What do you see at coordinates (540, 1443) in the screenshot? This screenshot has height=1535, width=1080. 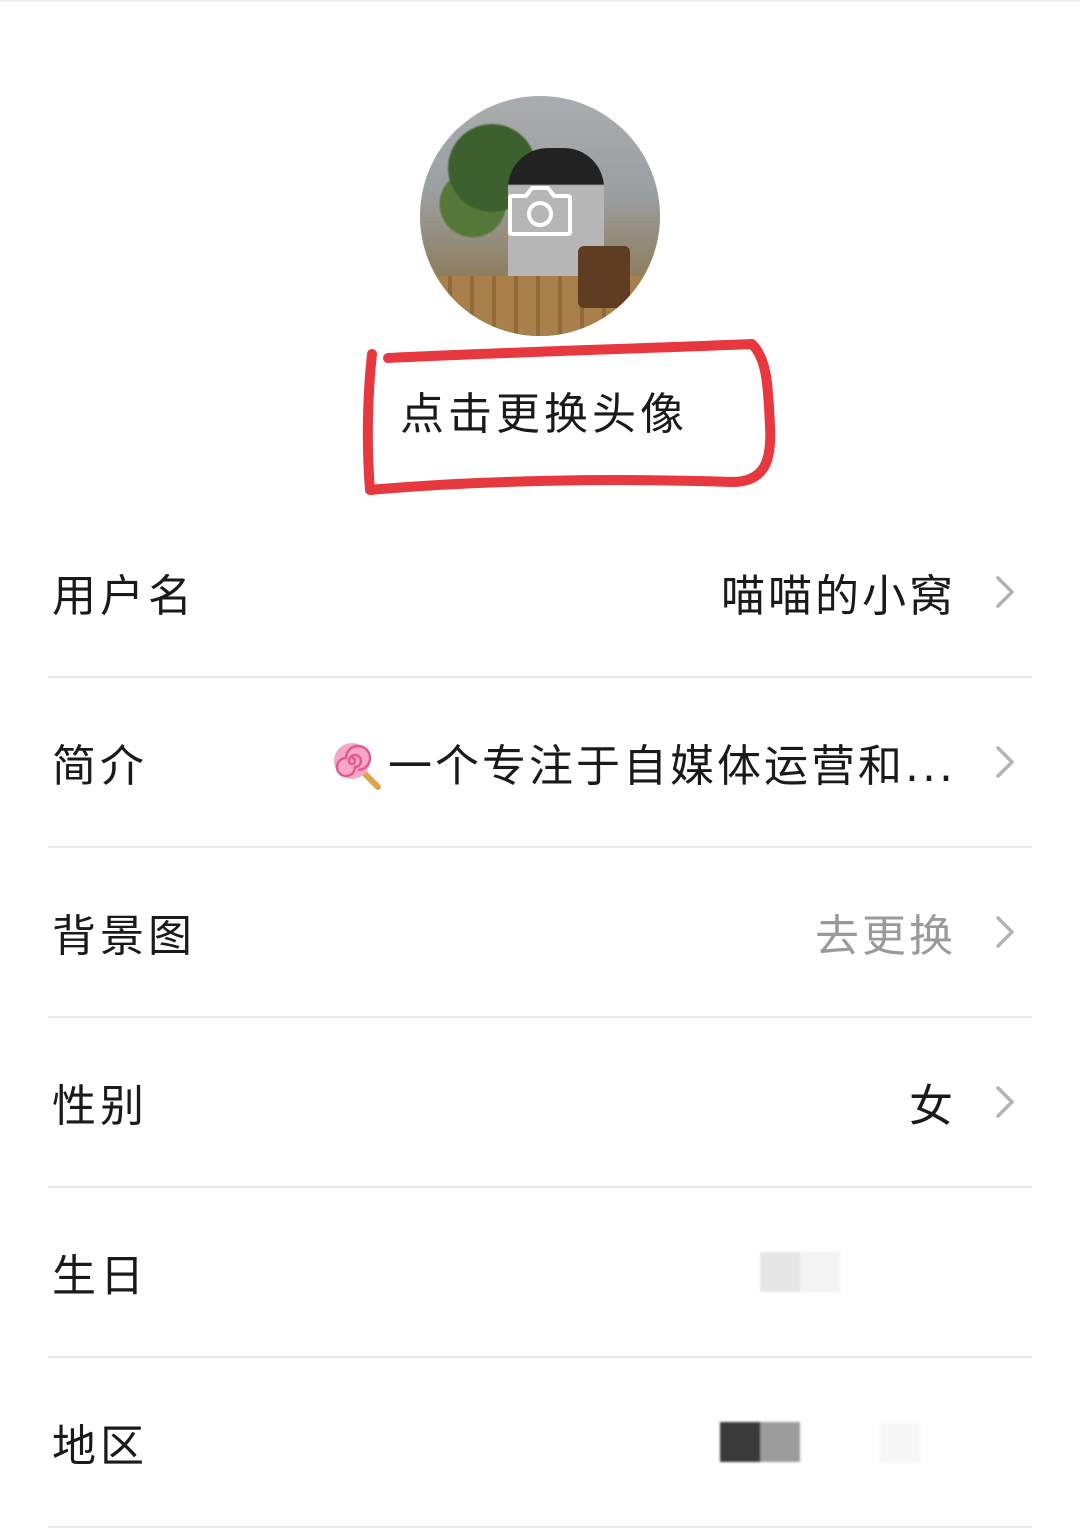 I see `row-region: 地区` at bounding box center [540, 1443].